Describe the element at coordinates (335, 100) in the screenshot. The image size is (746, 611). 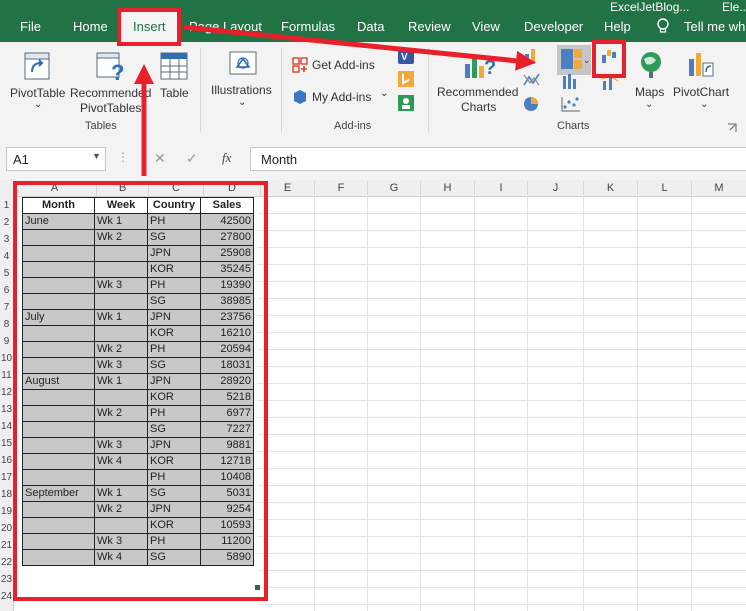
I see `annotation-arrows` at that location.